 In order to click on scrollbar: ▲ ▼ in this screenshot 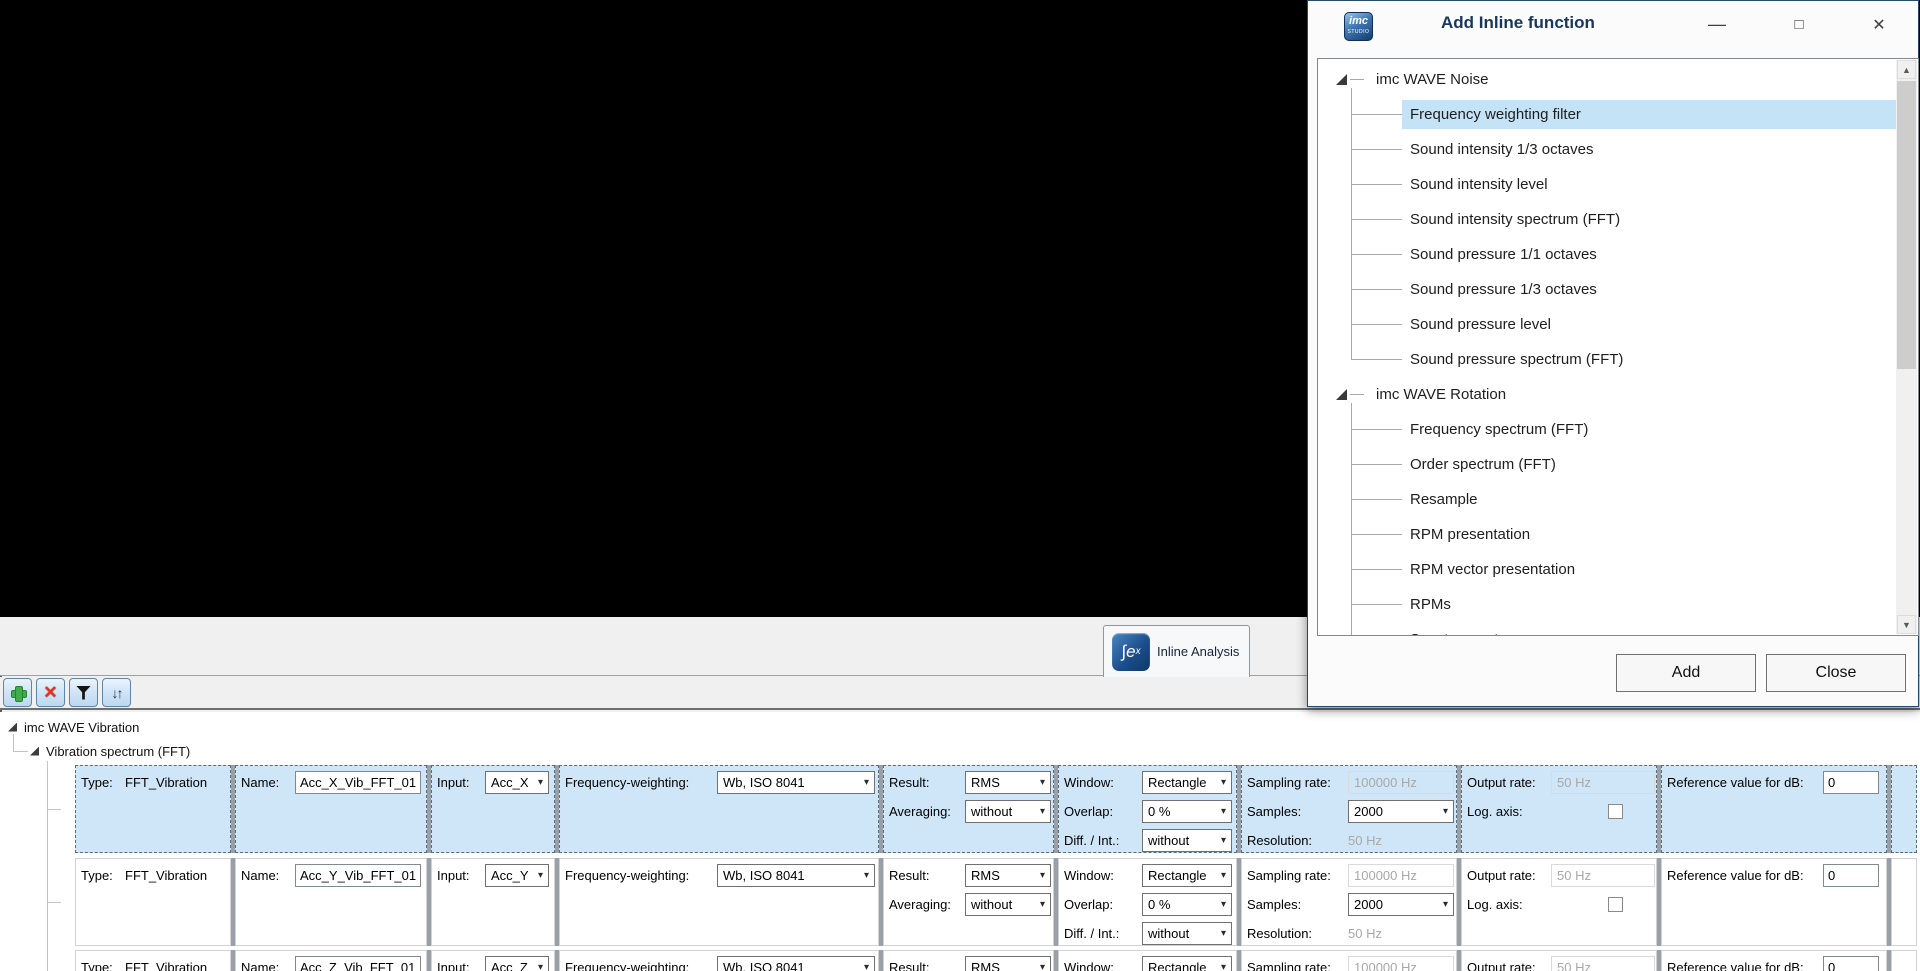, I will do `click(1906, 347)`.